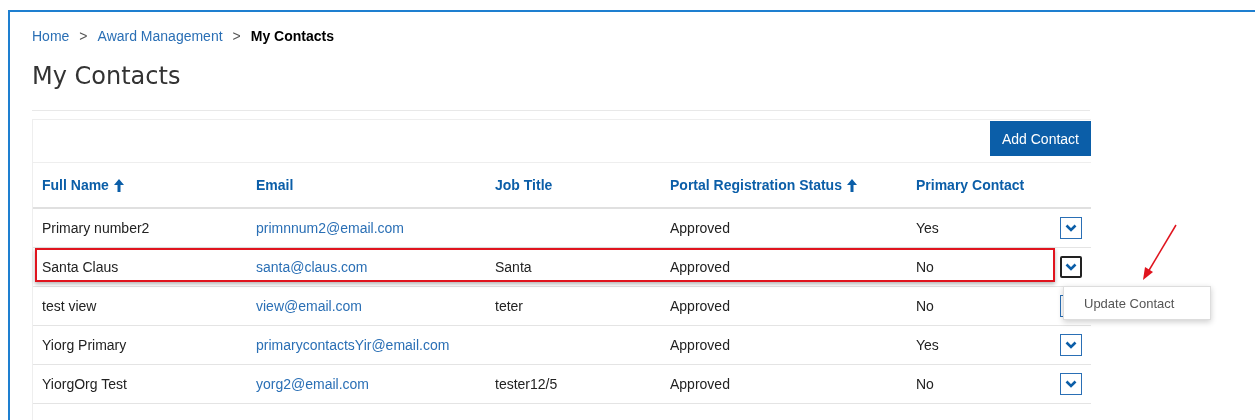 This screenshot has width=1255, height=420. I want to click on column-header: Primary Contact, so click(970, 185).